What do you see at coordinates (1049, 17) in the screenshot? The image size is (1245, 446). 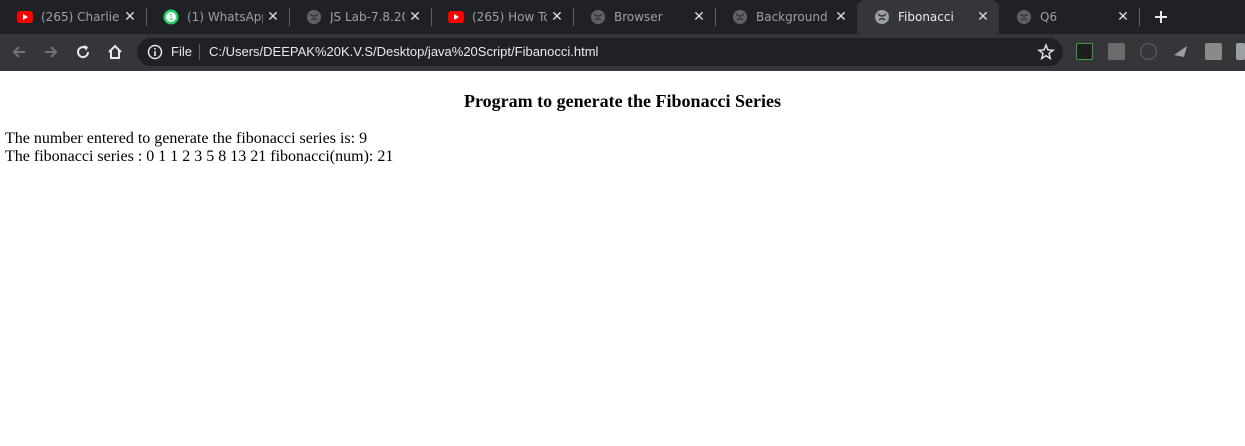 I see `tab-title: Q6` at bounding box center [1049, 17].